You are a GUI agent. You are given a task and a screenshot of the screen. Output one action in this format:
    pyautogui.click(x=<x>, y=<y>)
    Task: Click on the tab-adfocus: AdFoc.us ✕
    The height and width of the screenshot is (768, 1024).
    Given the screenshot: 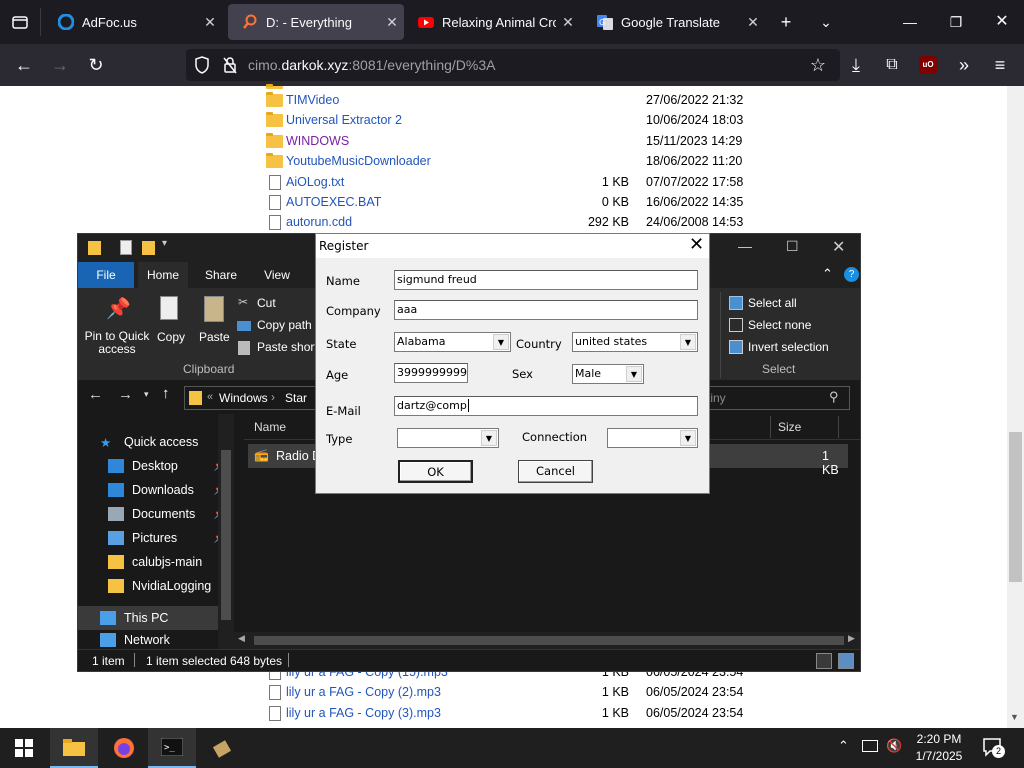 What is the action you would take?
    pyautogui.click(x=133, y=22)
    